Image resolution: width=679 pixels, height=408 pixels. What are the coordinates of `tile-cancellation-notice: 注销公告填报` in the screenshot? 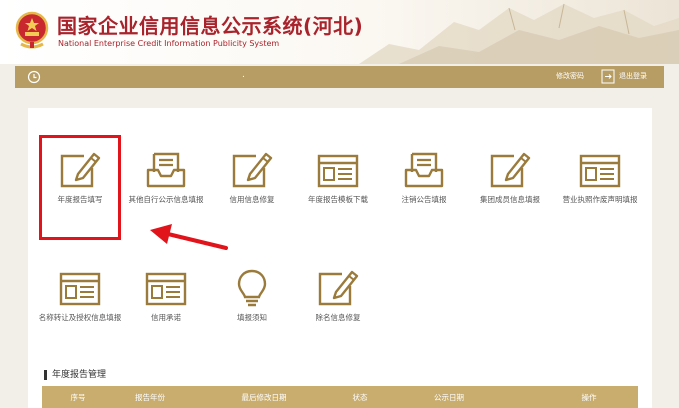 It's located at (424, 177).